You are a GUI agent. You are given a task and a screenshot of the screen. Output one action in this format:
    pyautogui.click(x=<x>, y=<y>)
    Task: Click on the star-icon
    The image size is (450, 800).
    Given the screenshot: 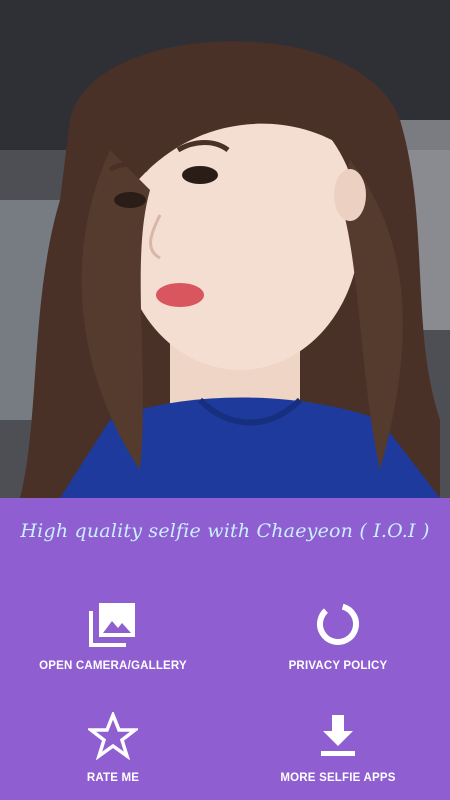 What is the action you would take?
    pyautogui.click(x=113, y=737)
    